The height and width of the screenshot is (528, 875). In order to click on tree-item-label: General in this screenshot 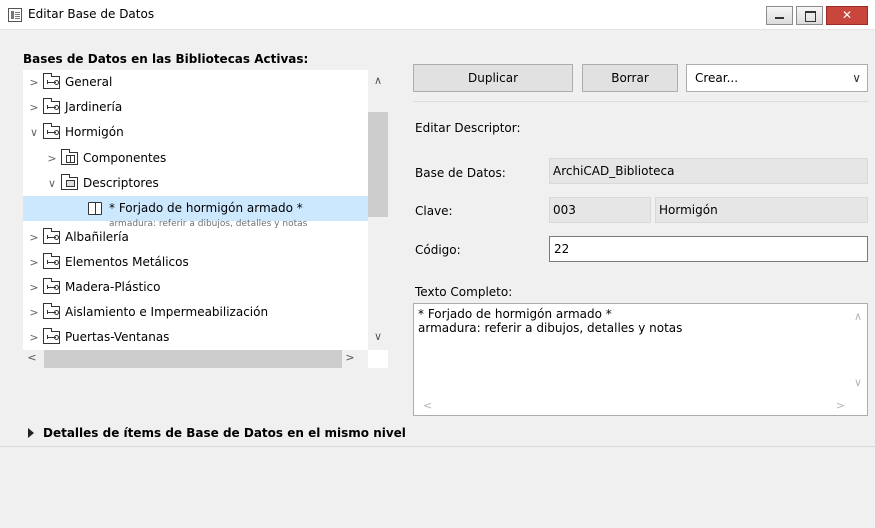, I will do `click(89, 82)`.